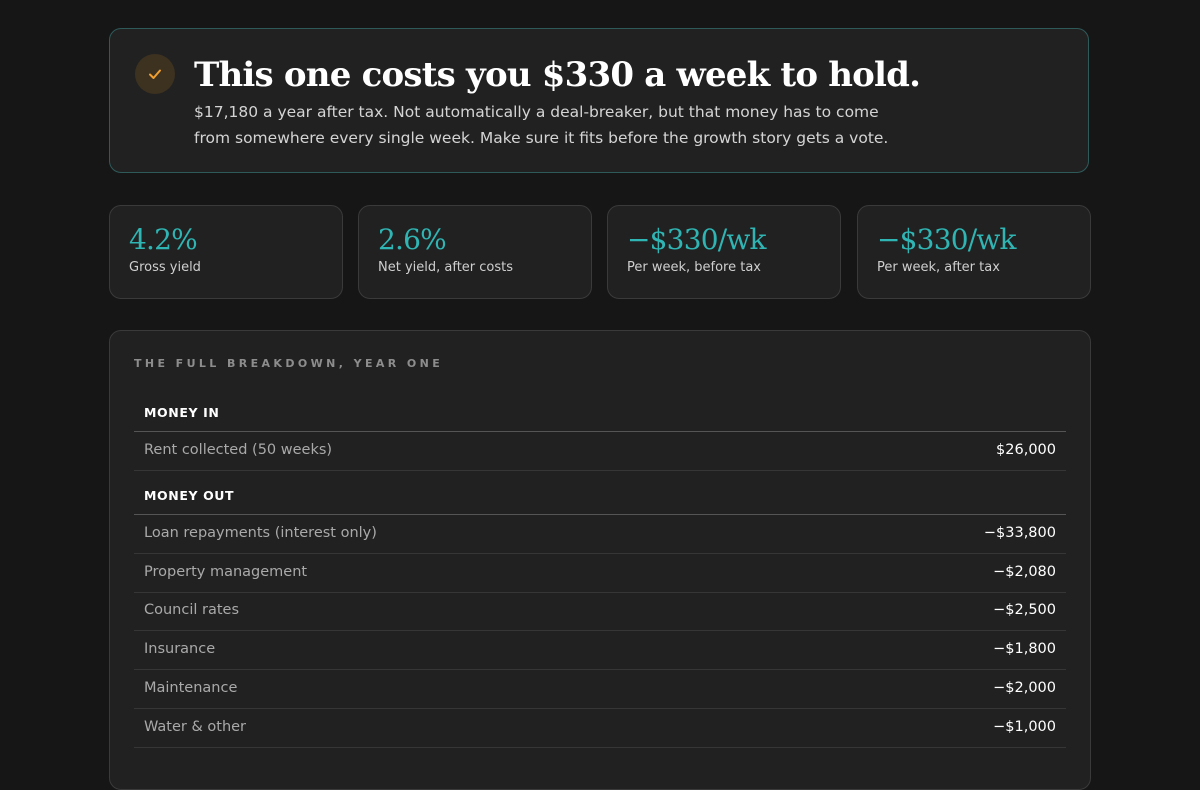  I want to click on stat-card-gross-yield: 4.2% Gross yield, so click(226, 252).